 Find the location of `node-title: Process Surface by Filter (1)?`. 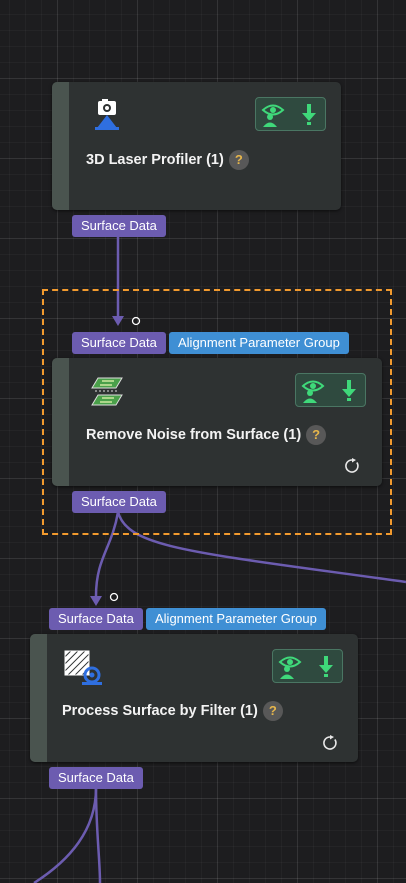

node-title: Process Surface by Filter (1)? is located at coordinates (172, 711).